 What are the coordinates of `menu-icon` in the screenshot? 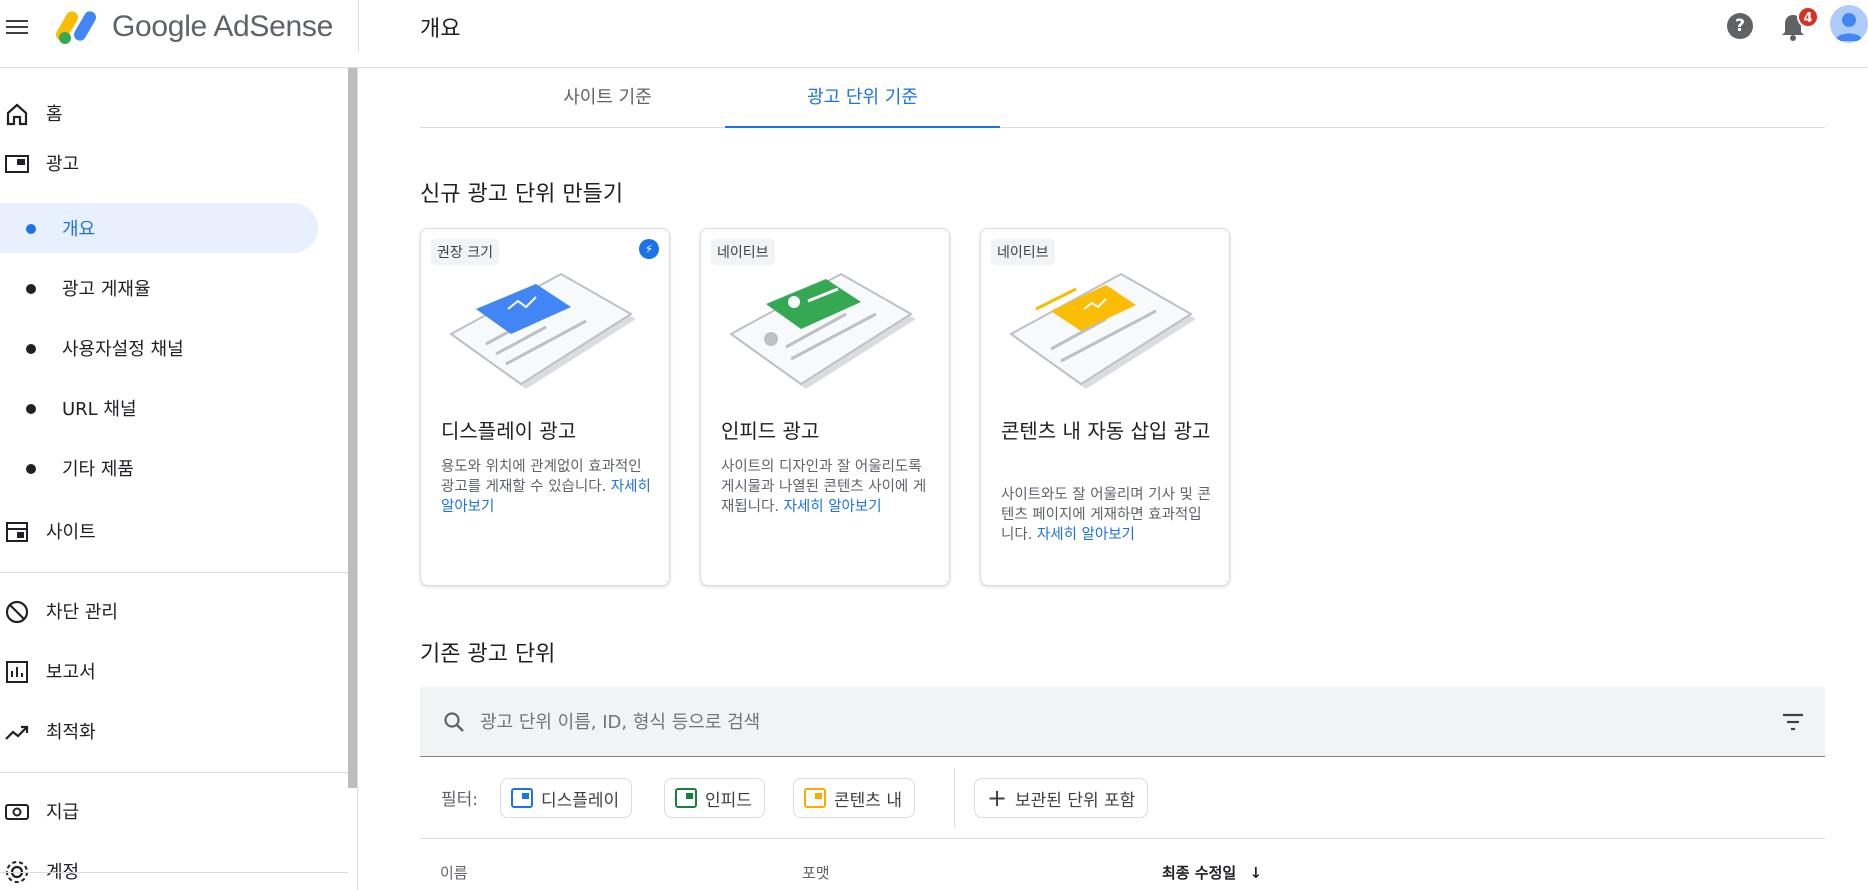 It's located at (18, 28).